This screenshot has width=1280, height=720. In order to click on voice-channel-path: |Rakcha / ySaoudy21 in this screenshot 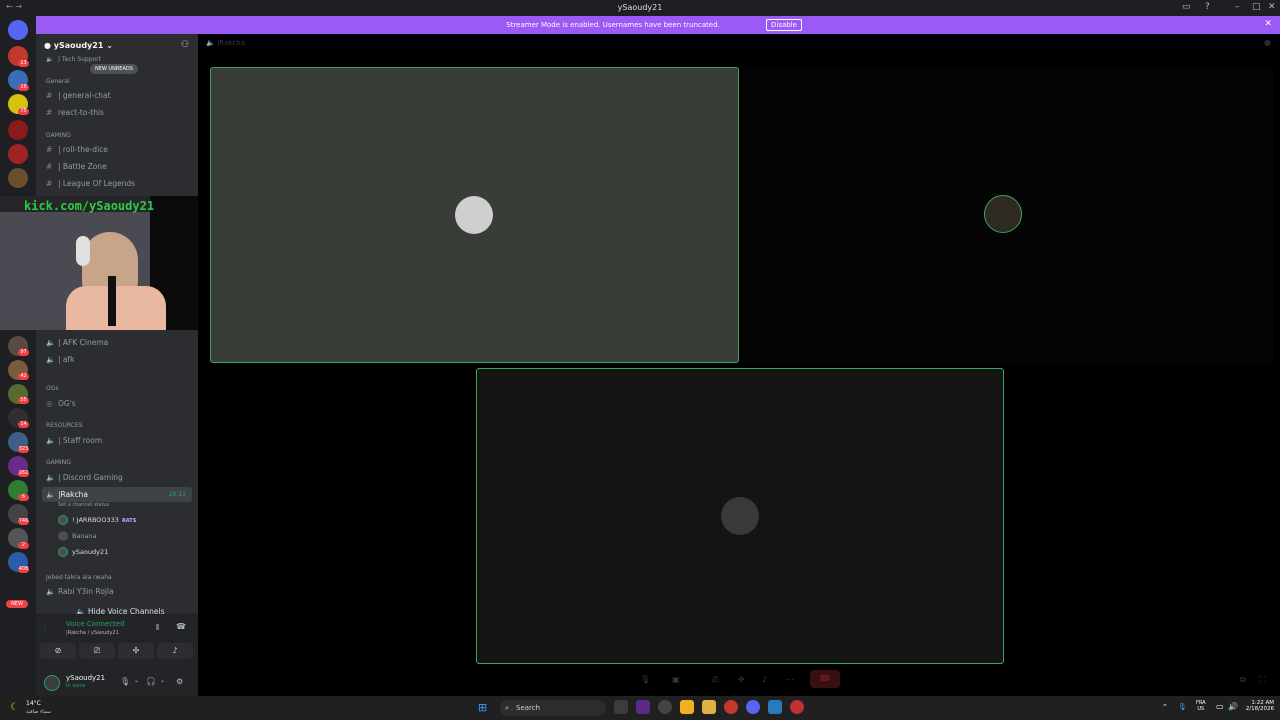, I will do `click(92, 633)`.